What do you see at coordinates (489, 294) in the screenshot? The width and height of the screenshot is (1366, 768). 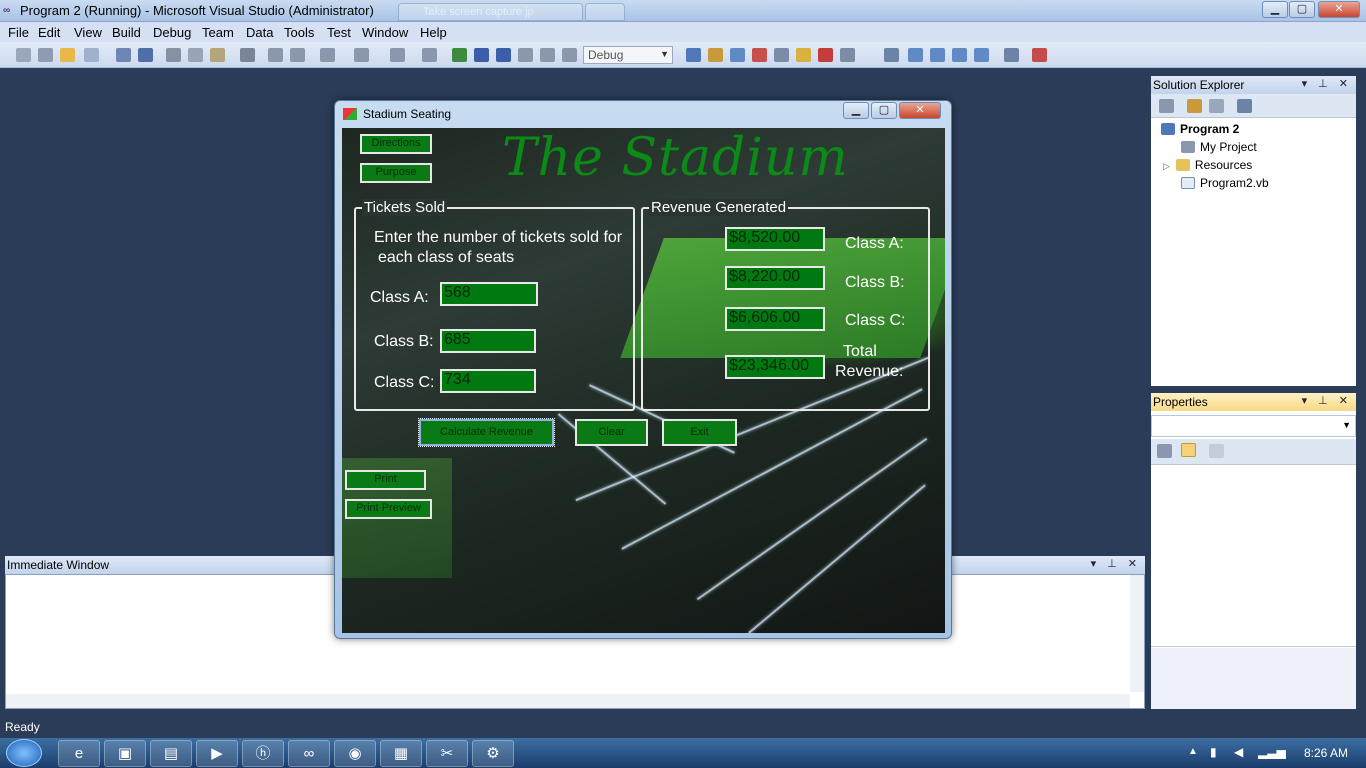 I see `class-a-tickets-input: 568` at bounding box center [489, 294].